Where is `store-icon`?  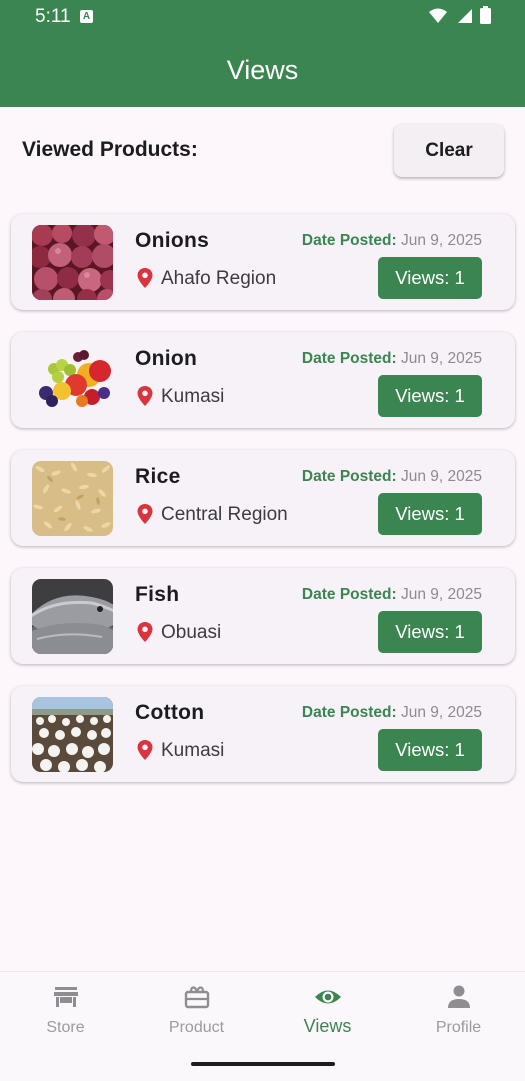
store-icon is located at coordinates (66, 997).